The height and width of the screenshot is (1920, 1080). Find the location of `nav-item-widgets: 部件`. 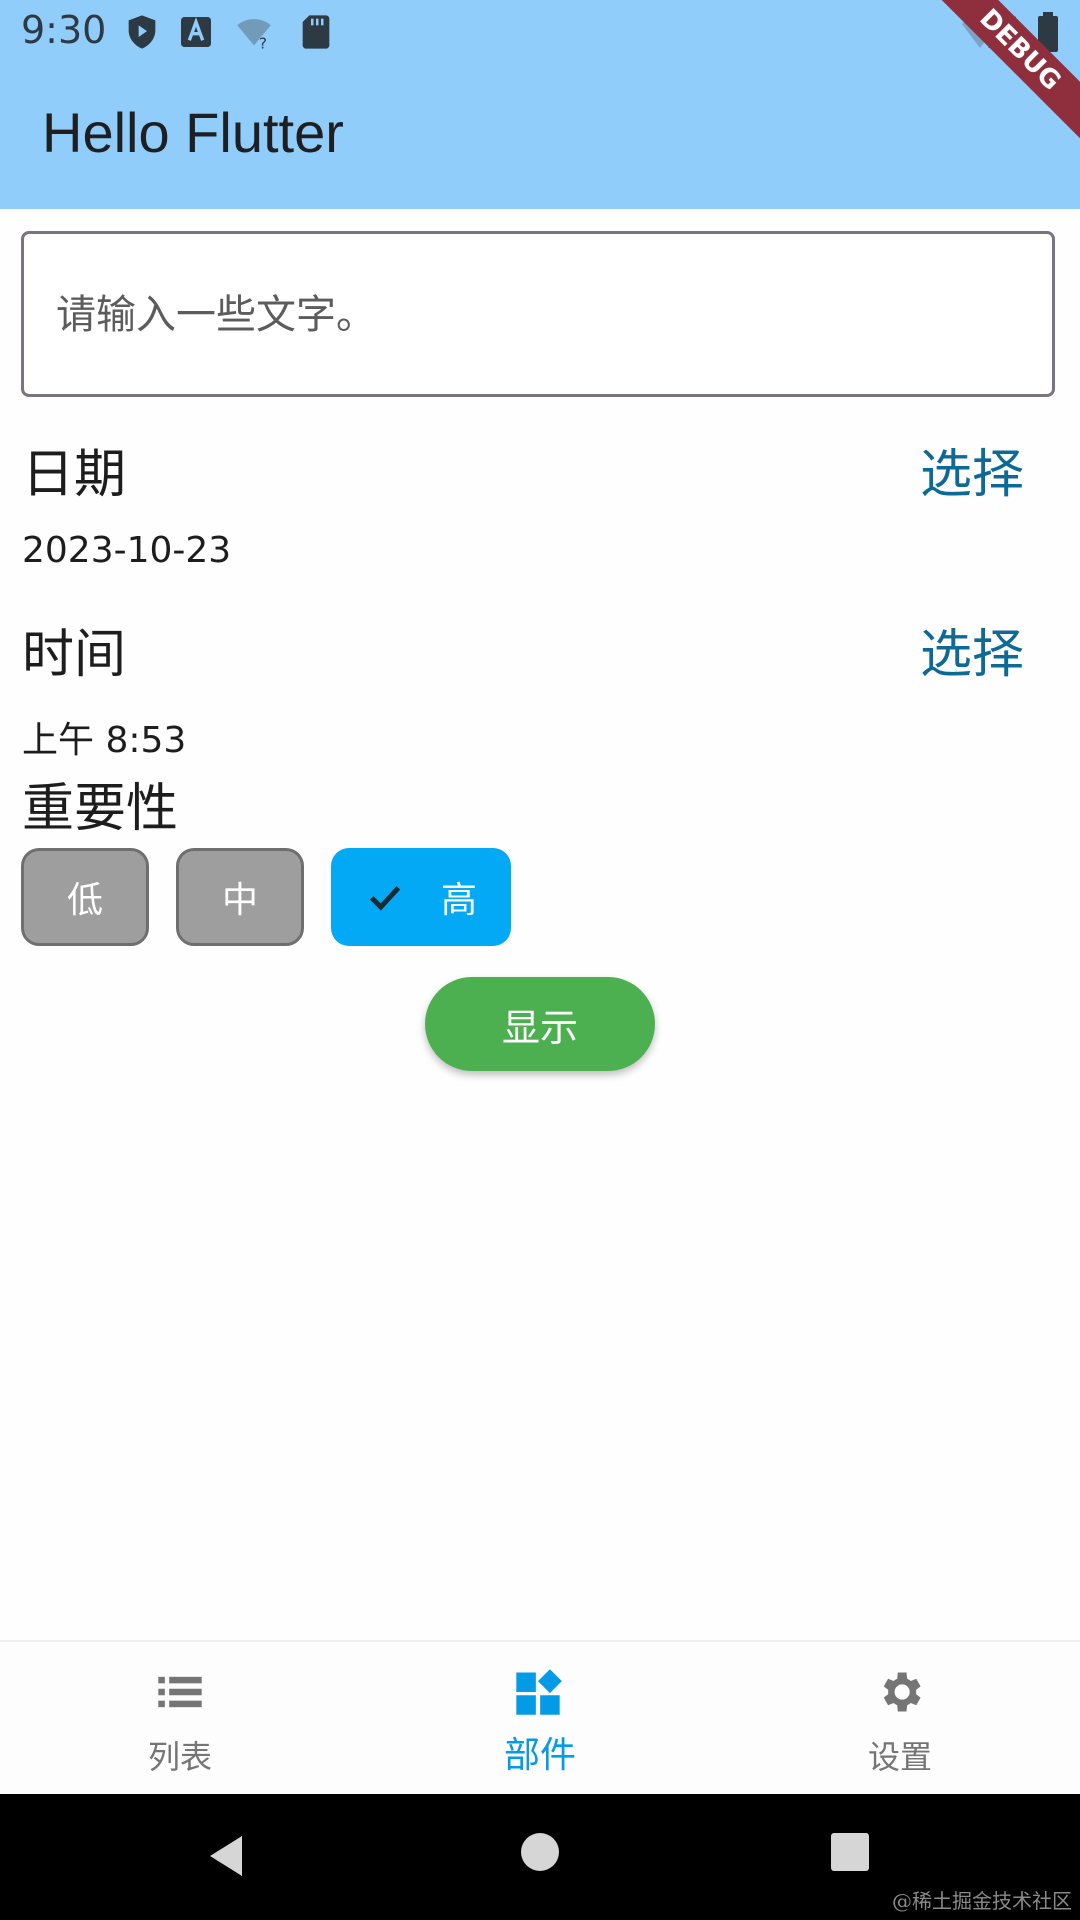

nav-item-widgets: 部件 is located at coordinates (540, 1719).